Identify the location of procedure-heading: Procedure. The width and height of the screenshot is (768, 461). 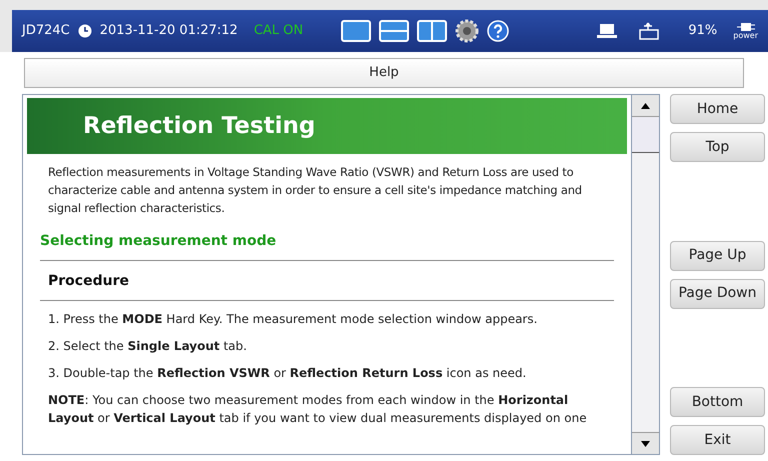
(88, 281).